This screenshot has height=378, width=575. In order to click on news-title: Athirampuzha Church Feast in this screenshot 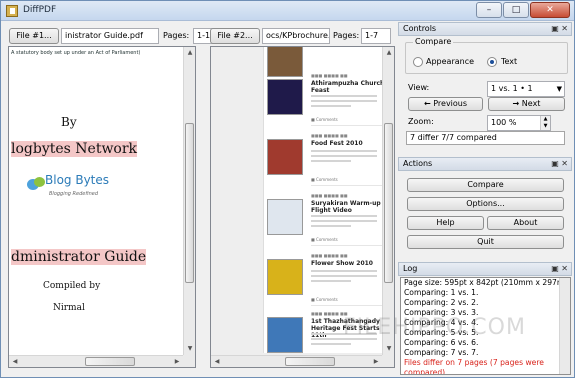, I will do `click(348, 87)`.